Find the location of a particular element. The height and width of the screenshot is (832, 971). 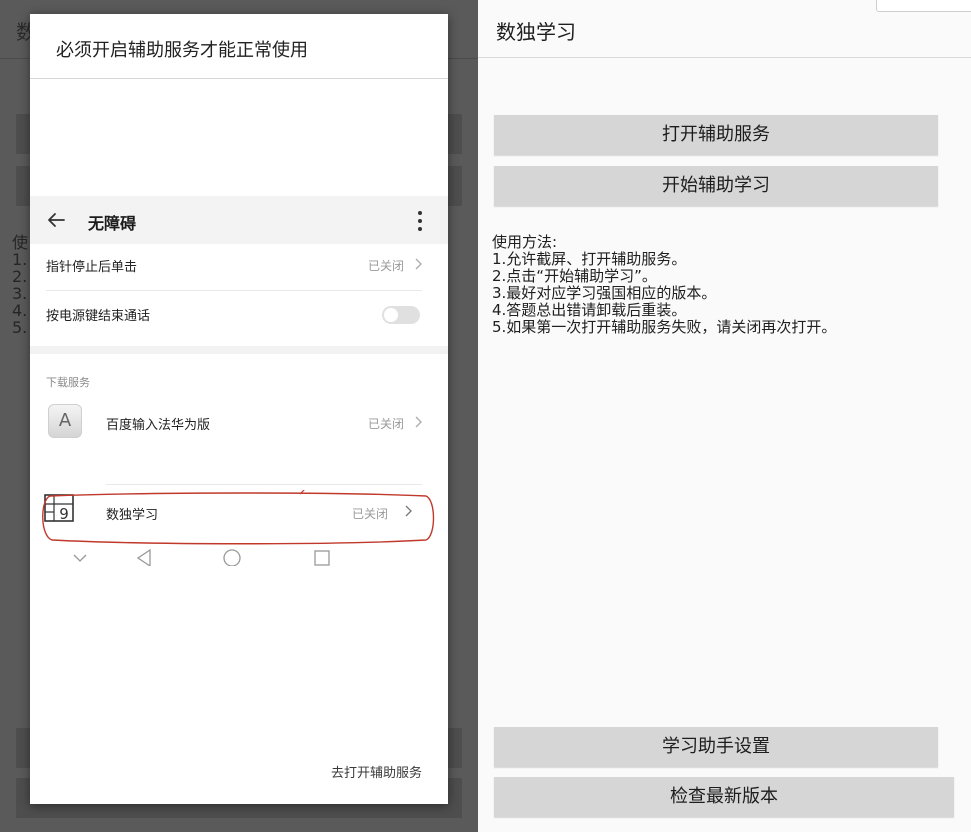

setting-row-dwell-click: 指针停止后单击 已关闭 is located at coordinates (239, 267).